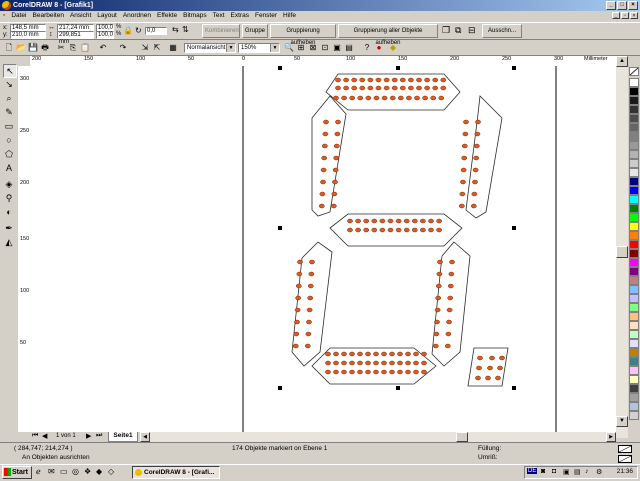 The width and height of the screenshot is (640, 481). What do you see at coordinates (88, 436) in the screenshot?
I see `next-page-icon: ▶` at bounding box center [88, 436].